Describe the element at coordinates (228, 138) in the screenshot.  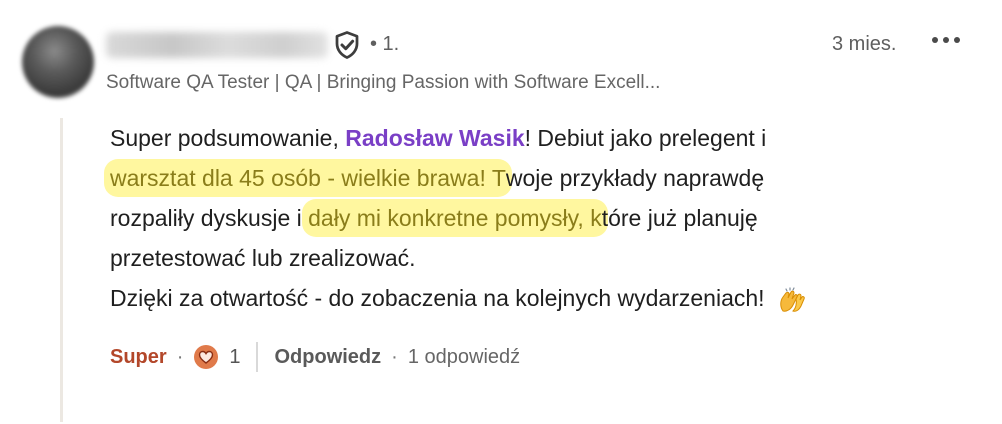
I see `comment-text-part: Super podsumowanie,` at that location.